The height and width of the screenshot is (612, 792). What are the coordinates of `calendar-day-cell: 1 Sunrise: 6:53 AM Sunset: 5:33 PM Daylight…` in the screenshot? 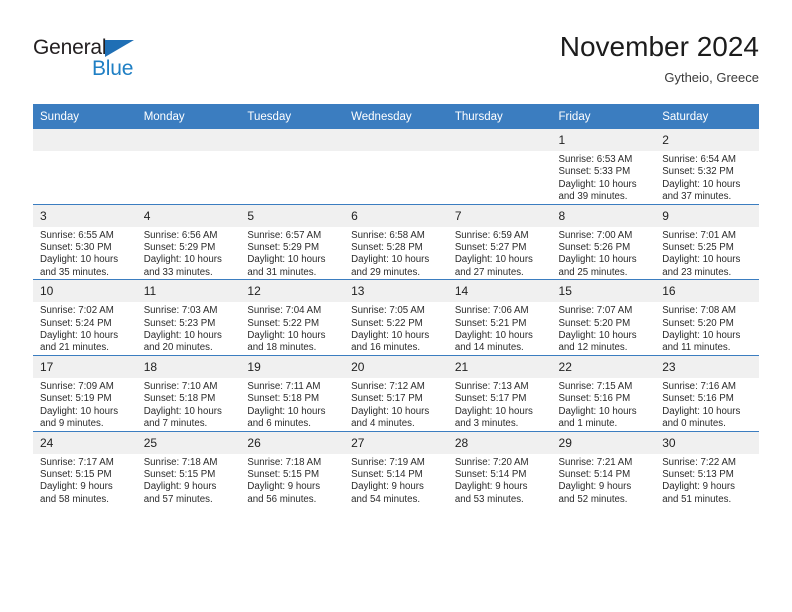 It's located at (603, 167).